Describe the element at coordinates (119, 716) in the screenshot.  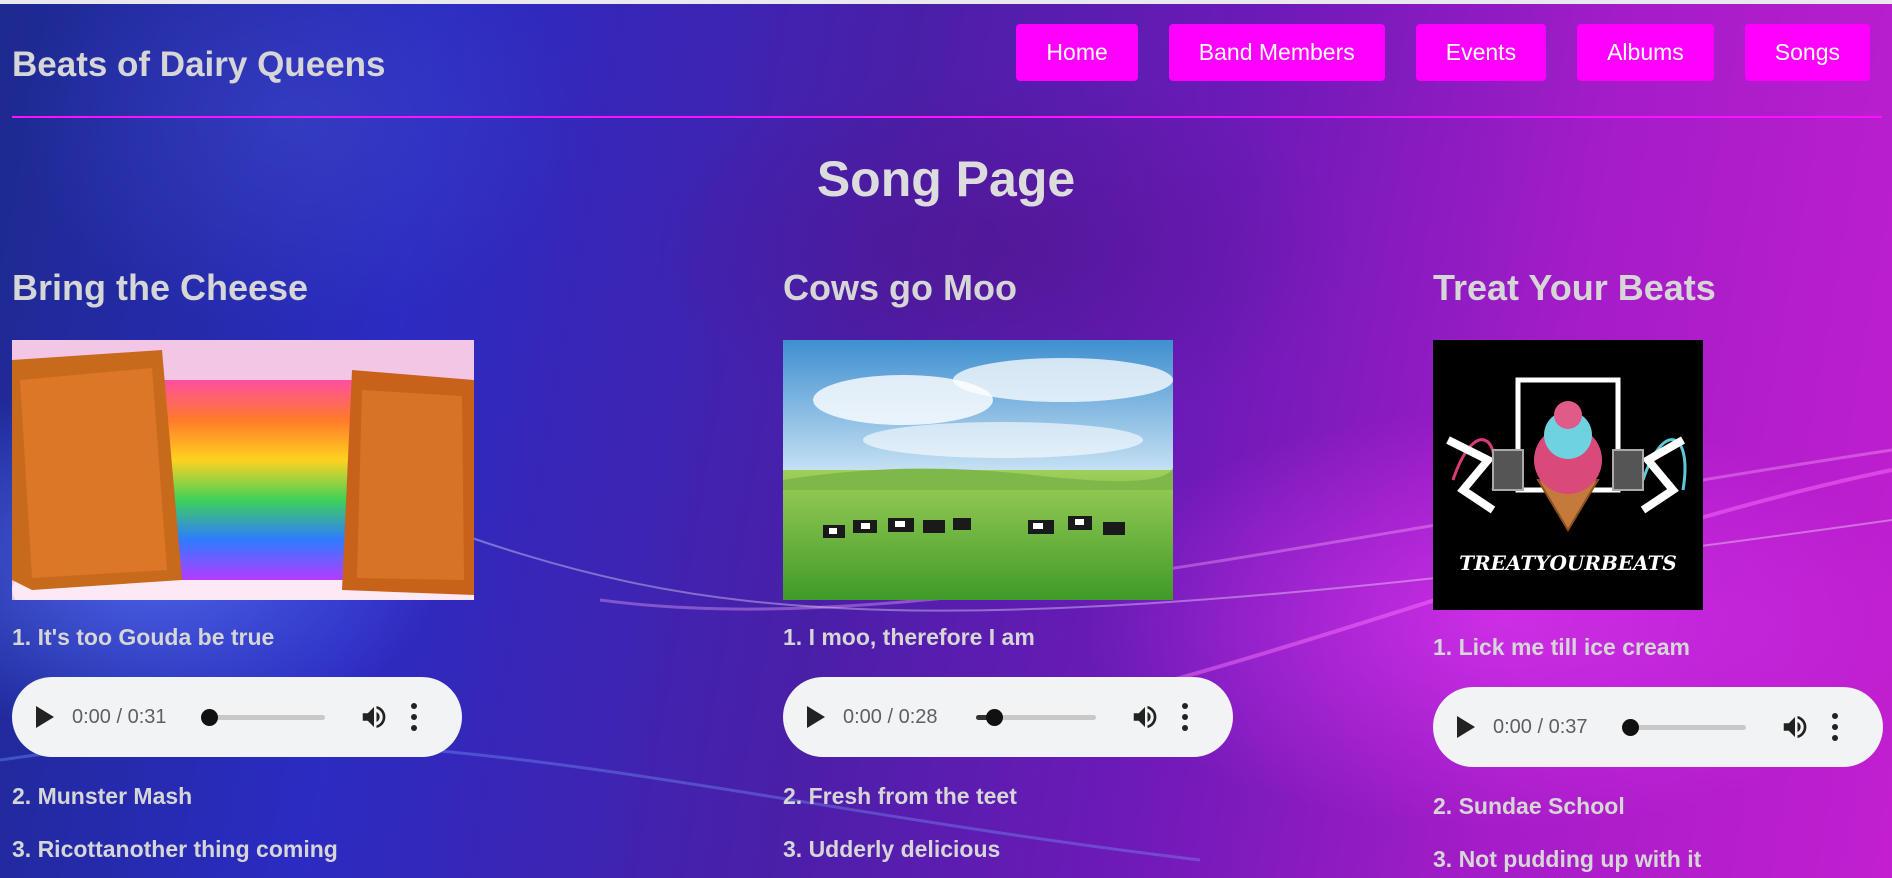
I see `player-time: 0:00 / 0:31` at that location.